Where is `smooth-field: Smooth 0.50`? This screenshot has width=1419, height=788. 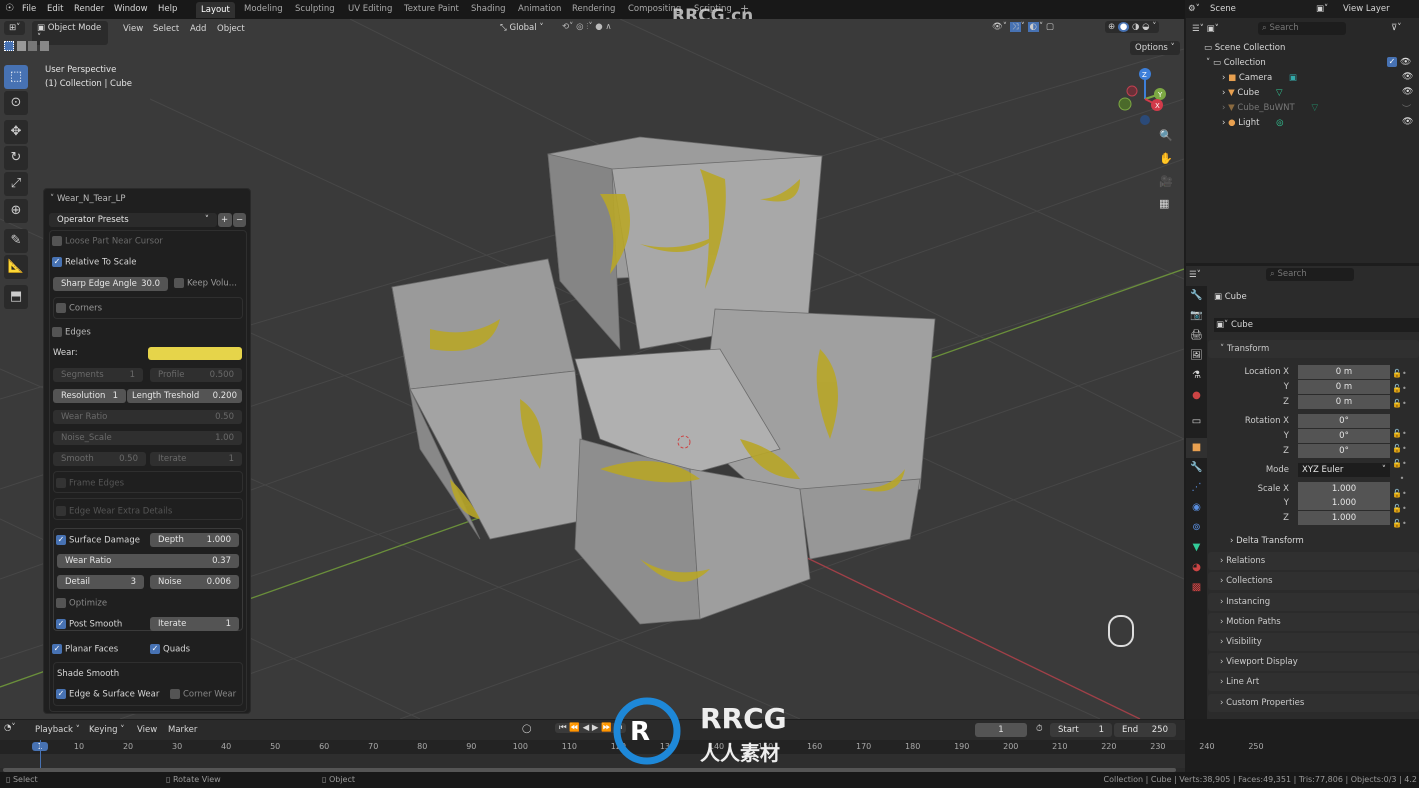
smooth-field: Smooth 0.50 is located at coordinates (99, 459).